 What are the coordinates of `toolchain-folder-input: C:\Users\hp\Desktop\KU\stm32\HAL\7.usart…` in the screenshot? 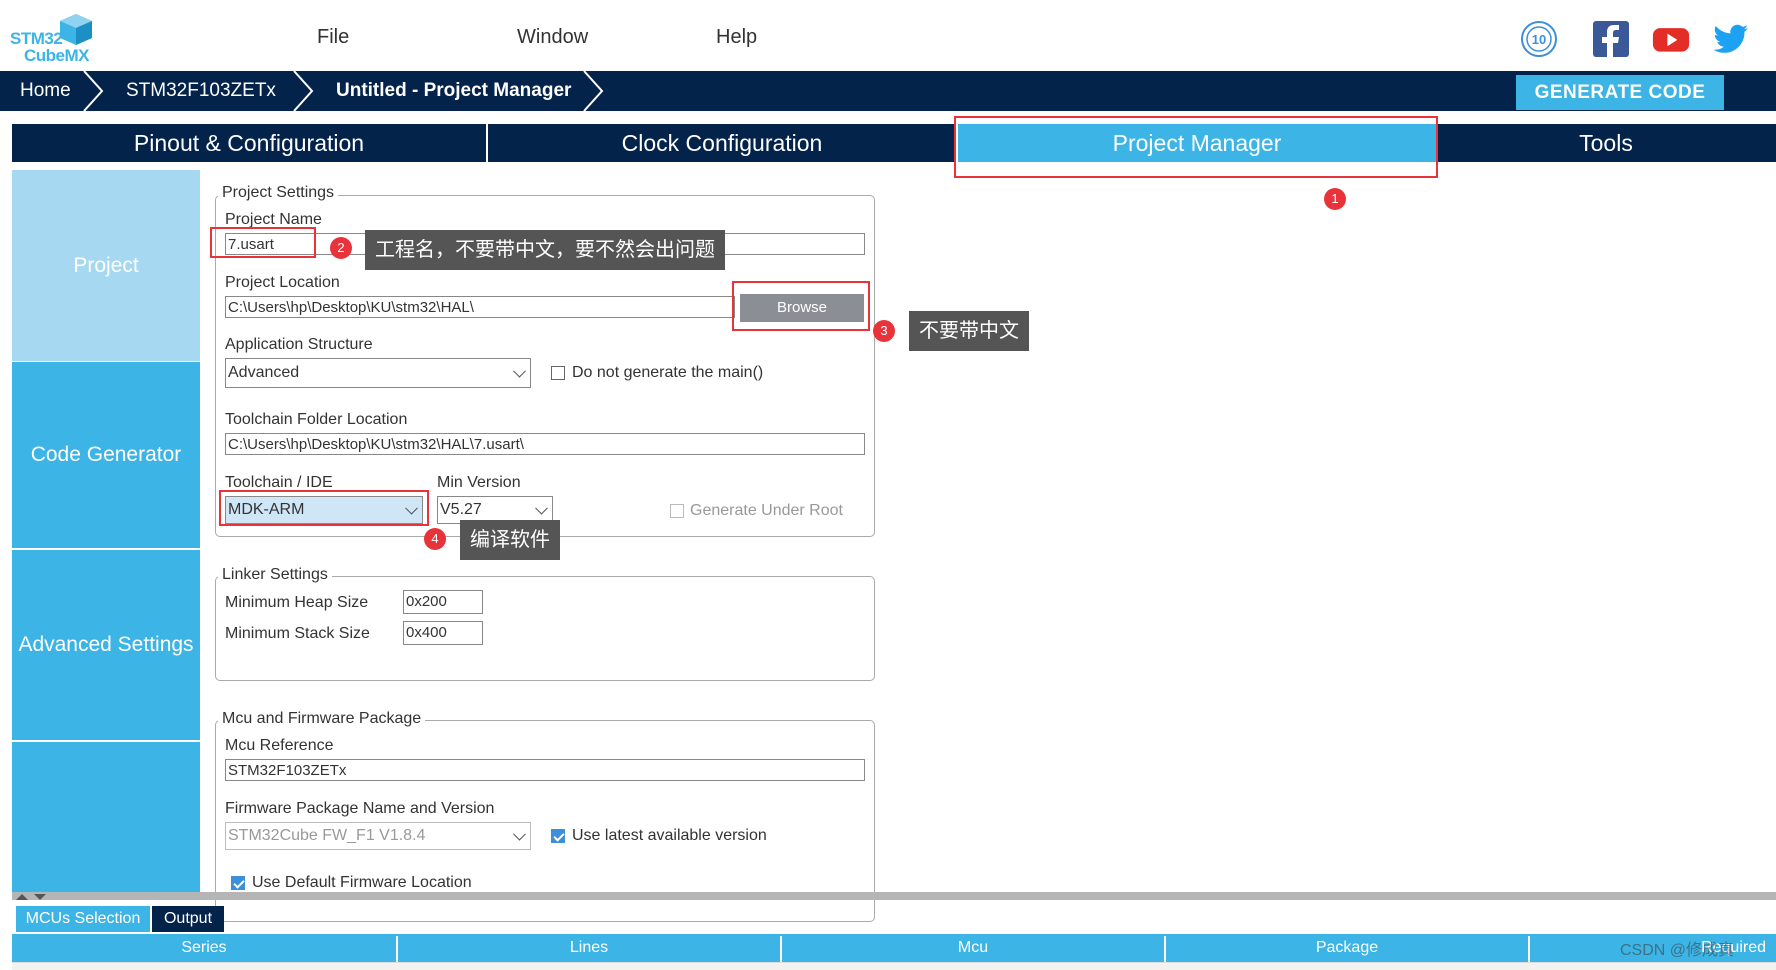 It's located at (545, 444).